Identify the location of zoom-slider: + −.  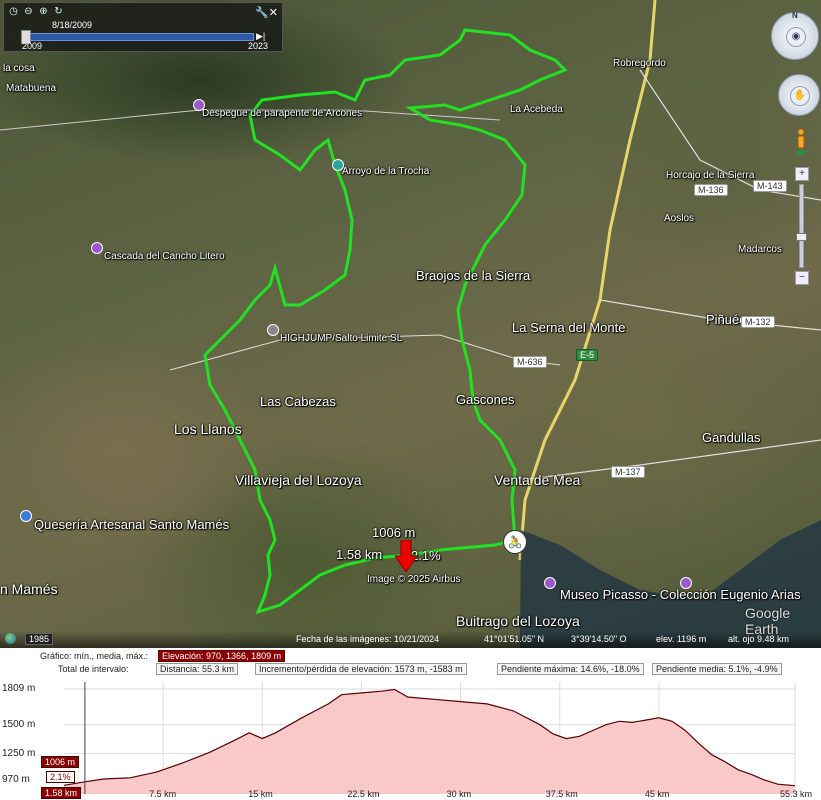
(802, 226).